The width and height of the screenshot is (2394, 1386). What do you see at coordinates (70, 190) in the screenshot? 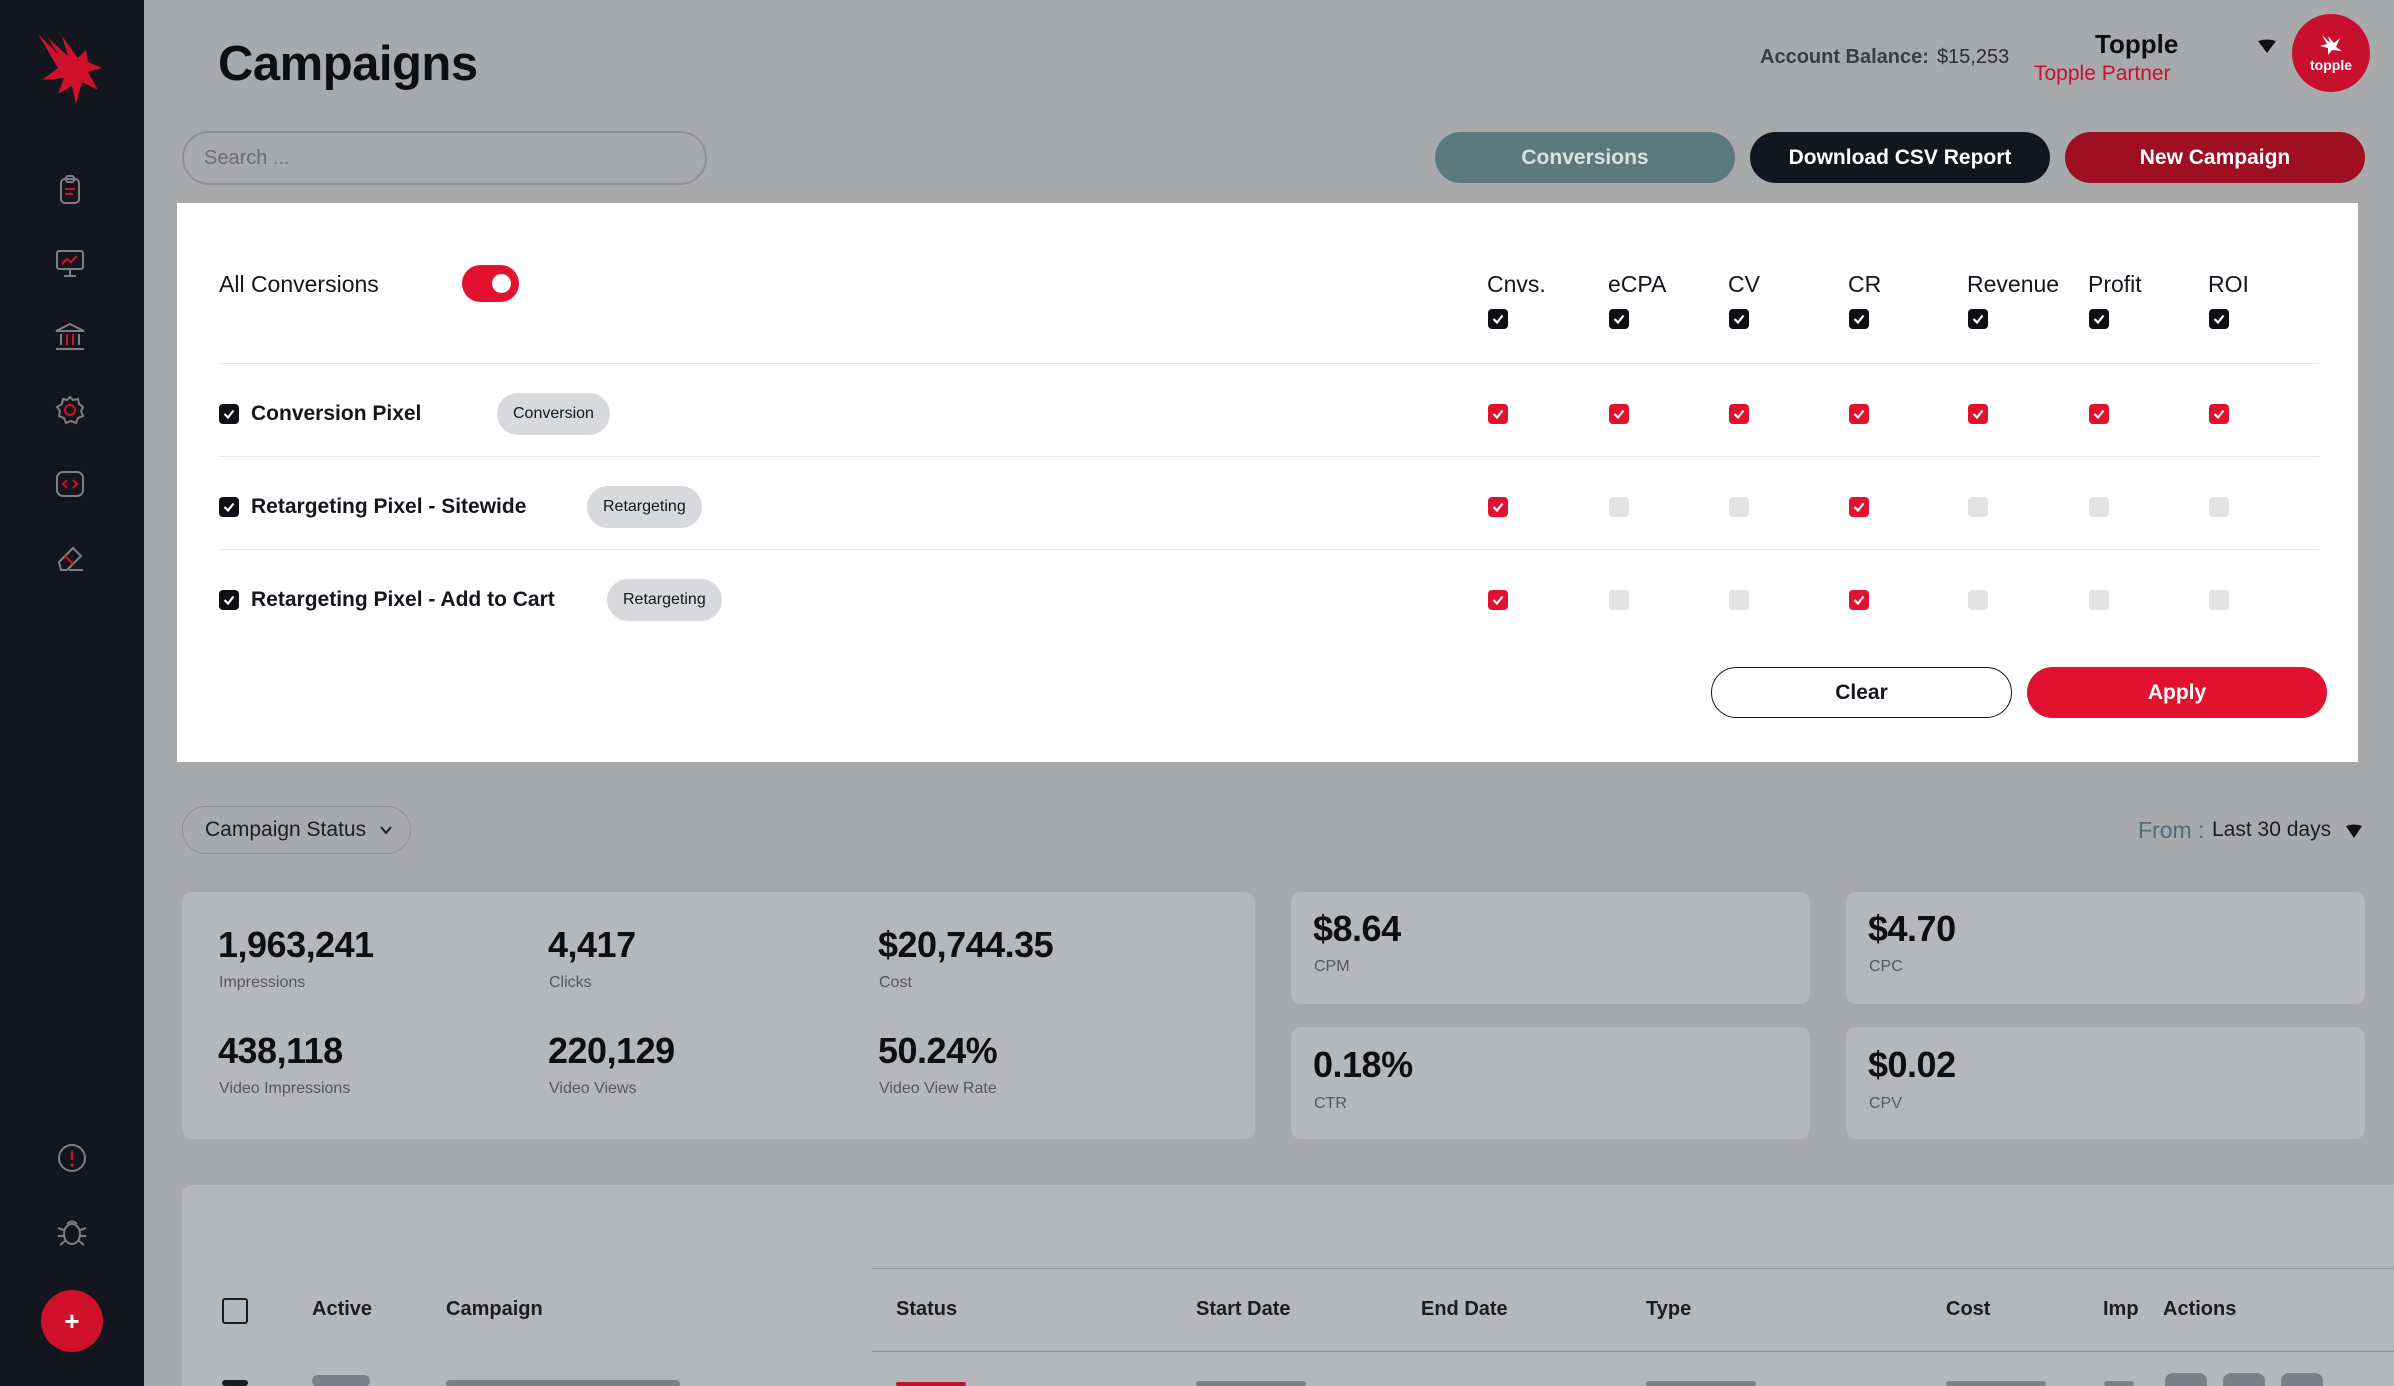
I see `nav-campaigns-icon` at bounding box center [70, 190].